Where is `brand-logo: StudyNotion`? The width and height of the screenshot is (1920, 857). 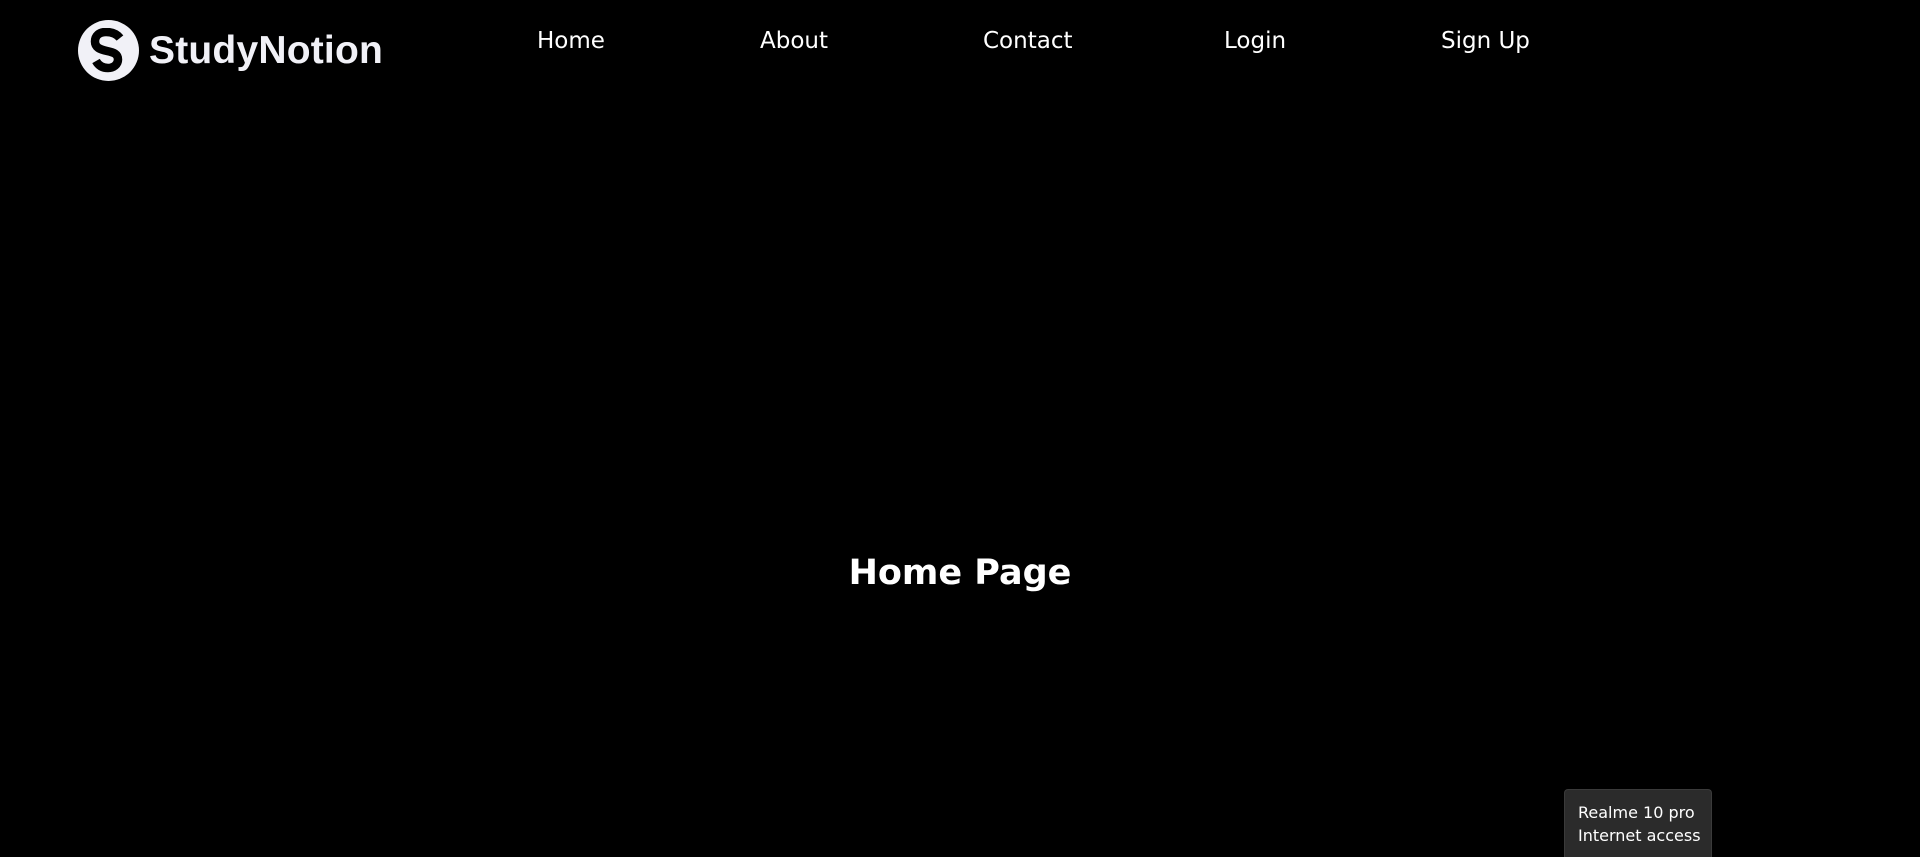 brand-logo: StudyNotion is located at coordinates (230, 50).